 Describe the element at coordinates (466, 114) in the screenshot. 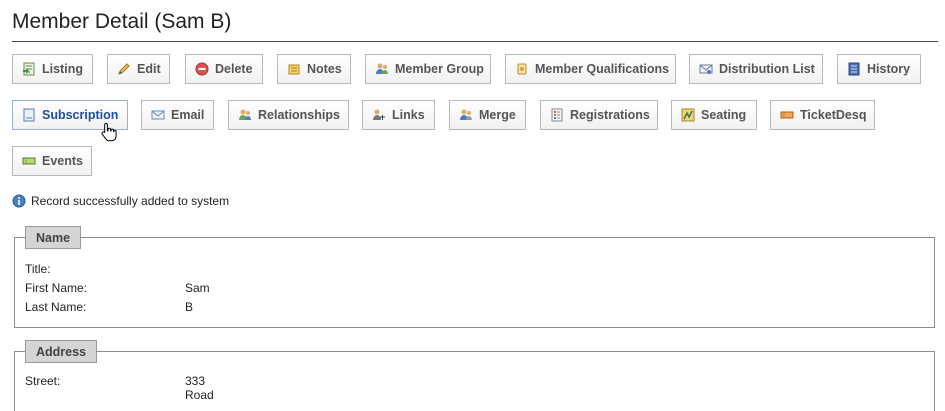

I see `merge-icon` at that location.